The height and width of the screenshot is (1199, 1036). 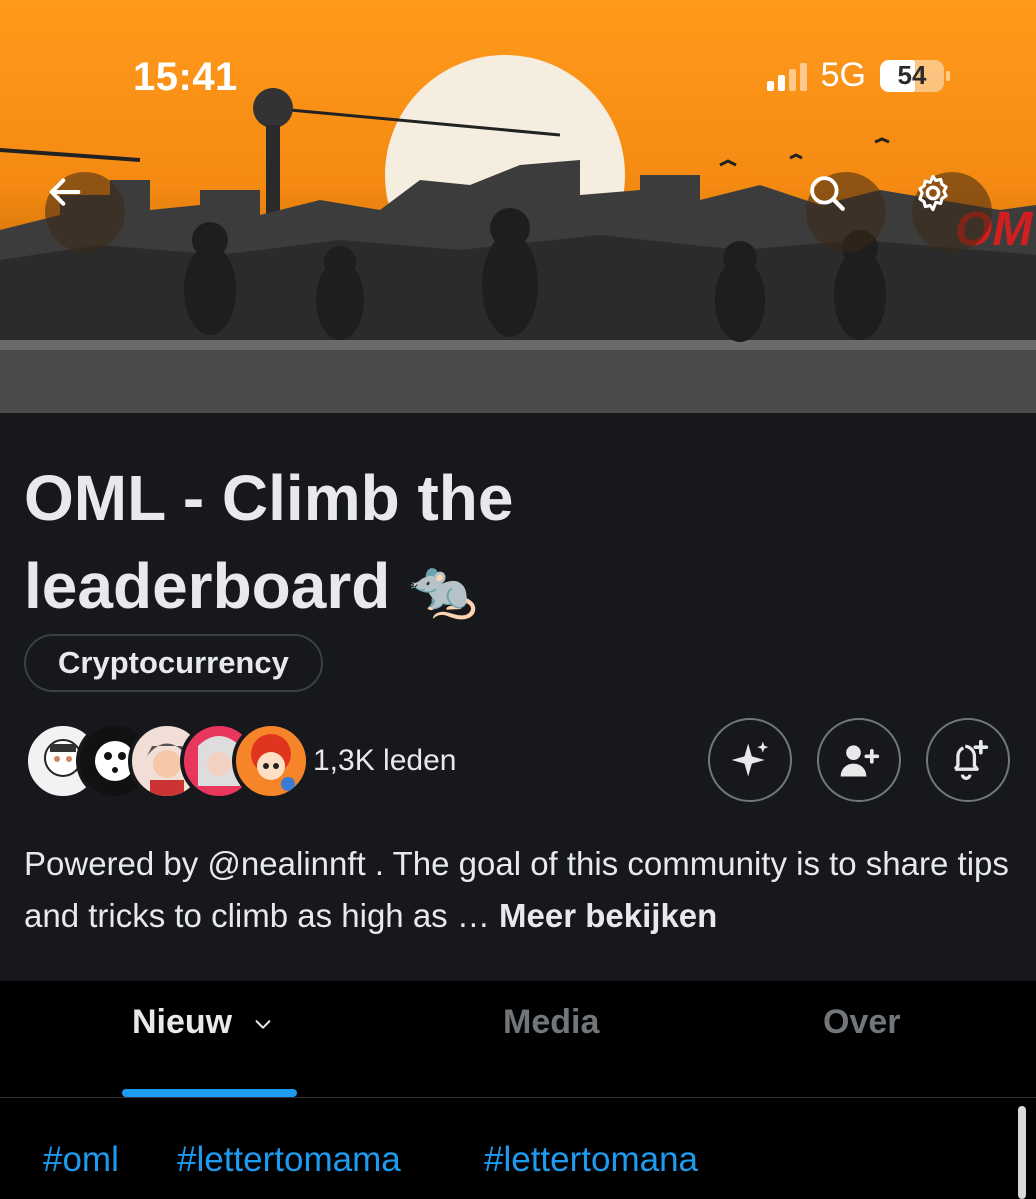 What do you see at coordinates (263, 1024) in the screenshot?
I see `chevron-down-icon` at bounding box center [263, 1024].